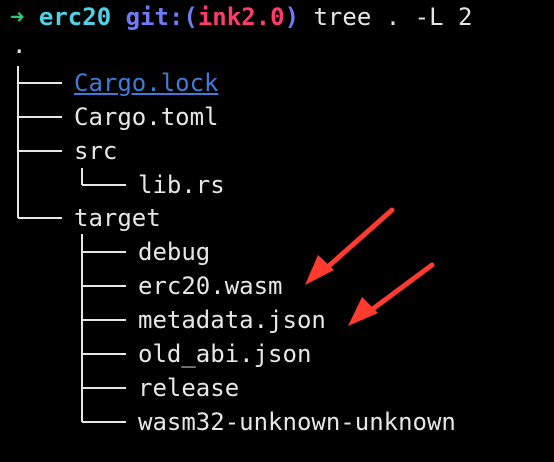 Image resolution: width=554 pixels, height=462 pixels. I want to click on prompt-command: tree . -L 2, so click(392, 17).